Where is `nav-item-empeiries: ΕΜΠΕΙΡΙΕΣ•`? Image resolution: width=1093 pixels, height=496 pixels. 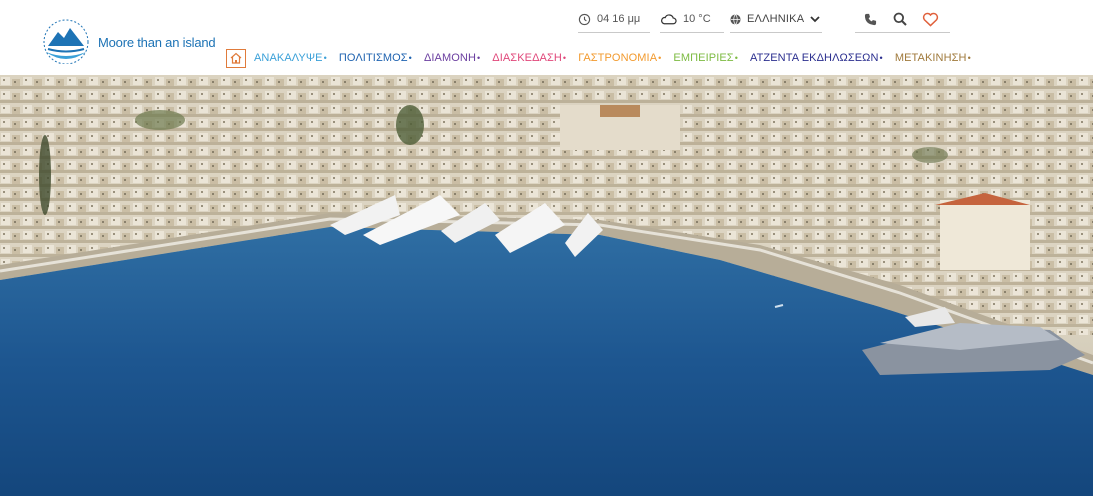 nav-item-empeiries: ΕΜΠΕΙΡΙΕΣ• is located at coordinates (705, 58).